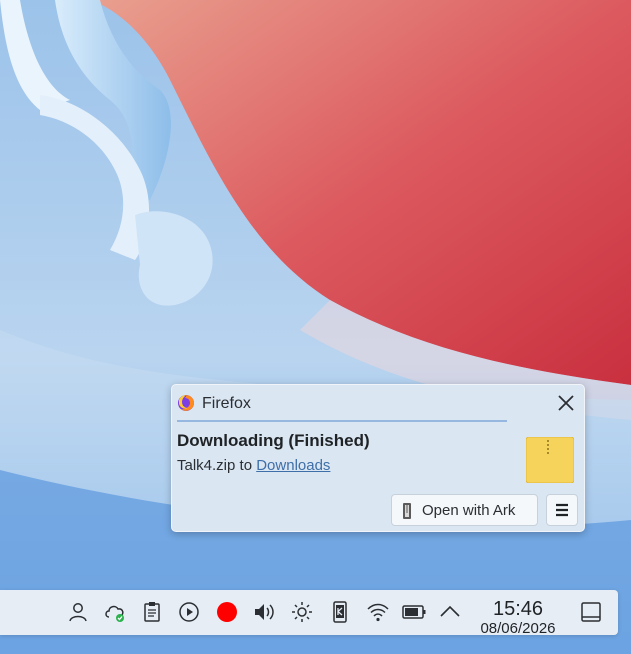 The height and width of the screenshot is (654, 631). What do you see at coordinates (115, 612) in the screenshot?
I see `cloud-sync-icon` at bounding box center [115, 612].